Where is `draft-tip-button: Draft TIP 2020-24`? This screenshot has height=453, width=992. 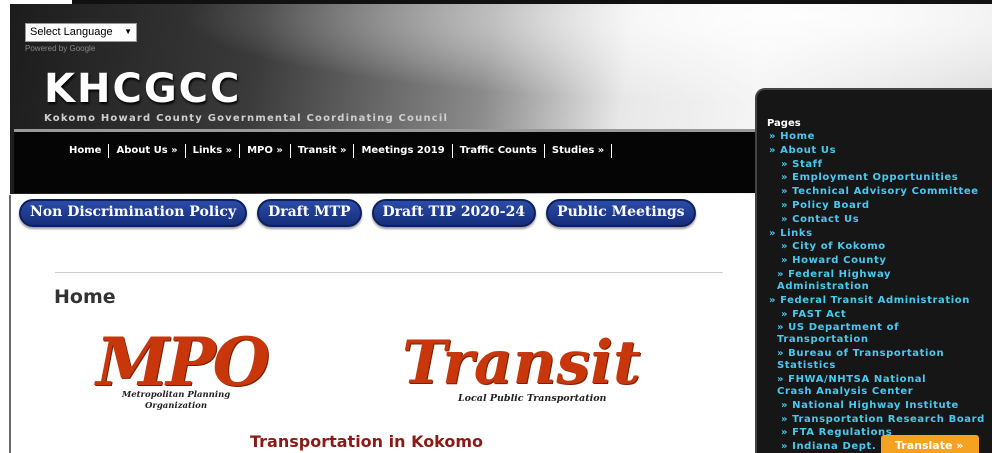
draft-tip-button: Draft TIP 2020-24 is located at coordinates (454, 213).